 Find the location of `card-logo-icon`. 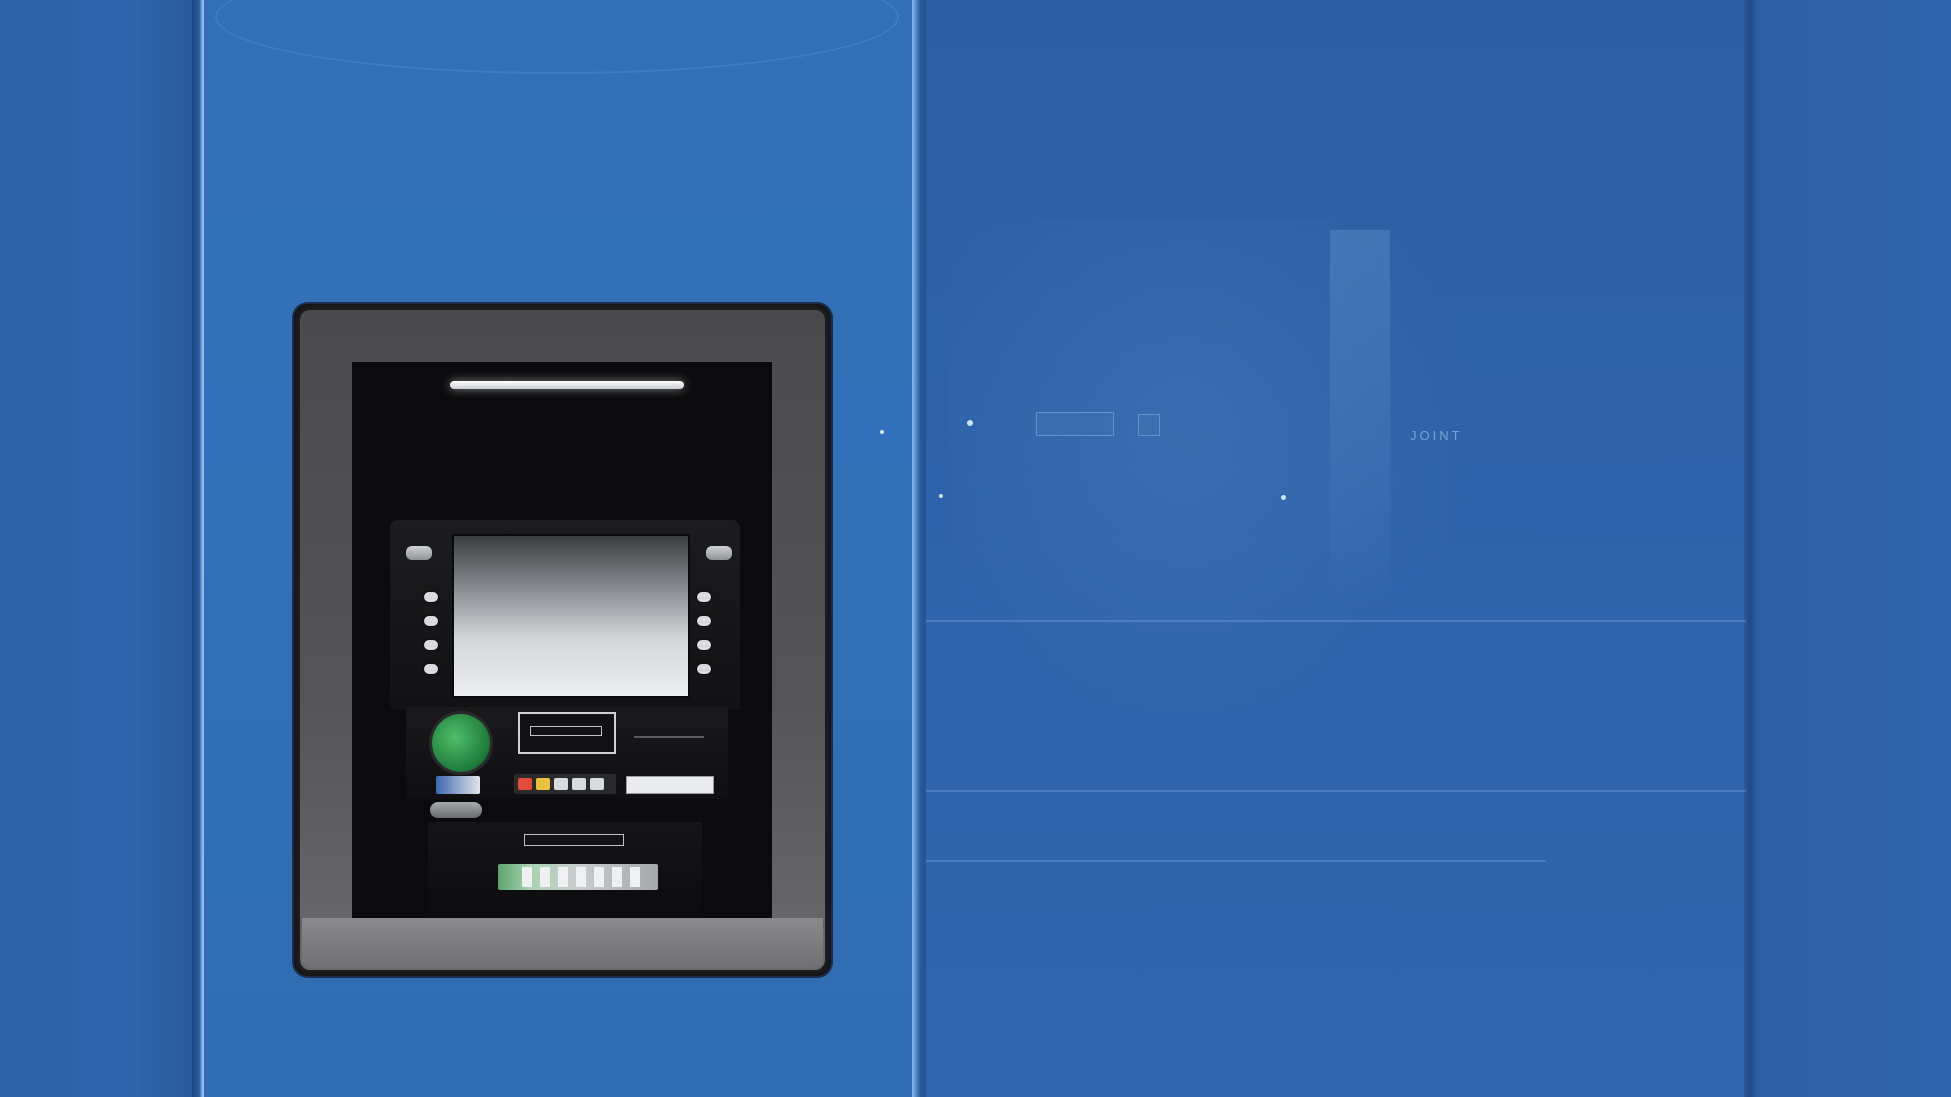

card-logo-icon is located at coordinates (458, 785).